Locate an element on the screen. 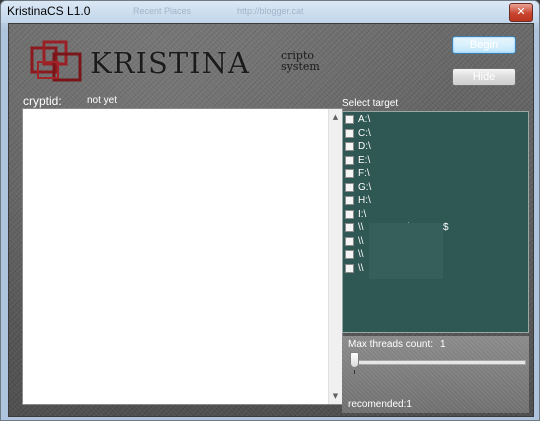 The width and height of the screenshot is (540, 421). threads-slider-thumb is located at coordinates (354, 360).